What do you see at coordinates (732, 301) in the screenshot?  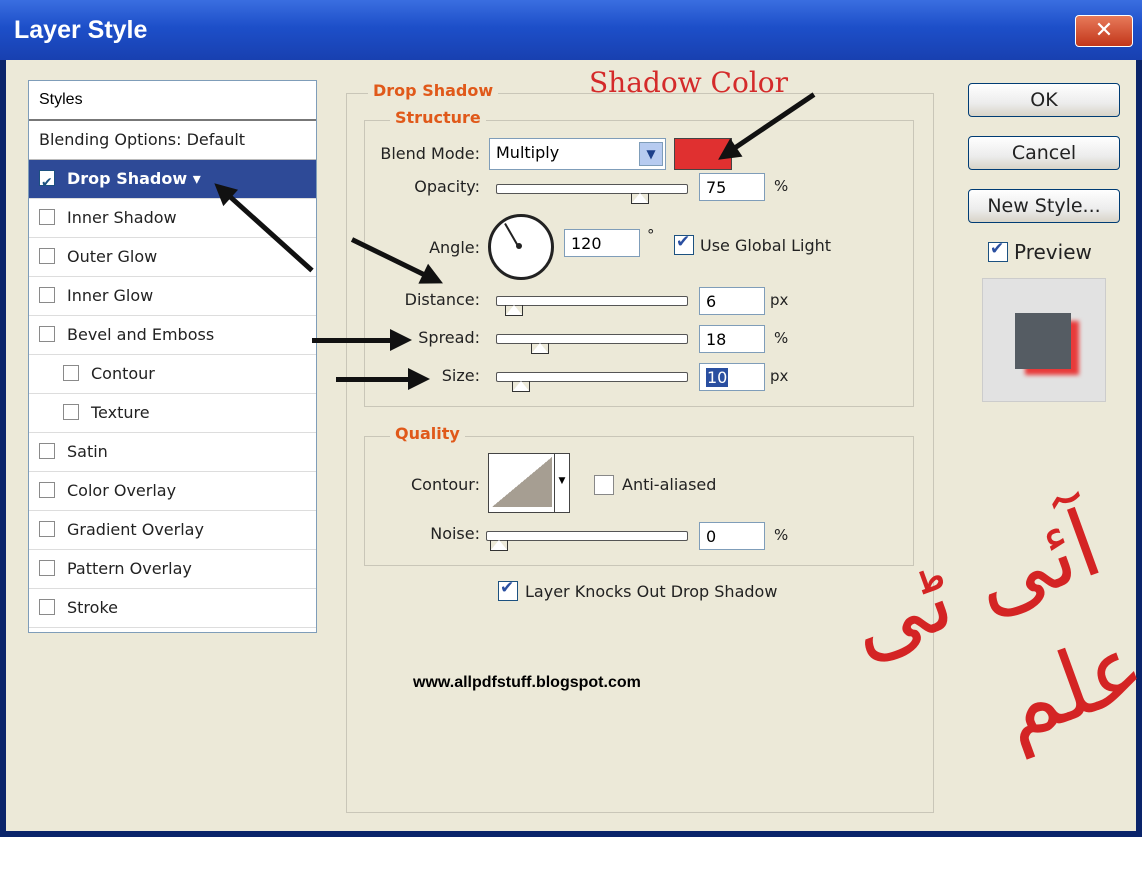 I see `distance-field: 6` at bounding box center [732, 301].